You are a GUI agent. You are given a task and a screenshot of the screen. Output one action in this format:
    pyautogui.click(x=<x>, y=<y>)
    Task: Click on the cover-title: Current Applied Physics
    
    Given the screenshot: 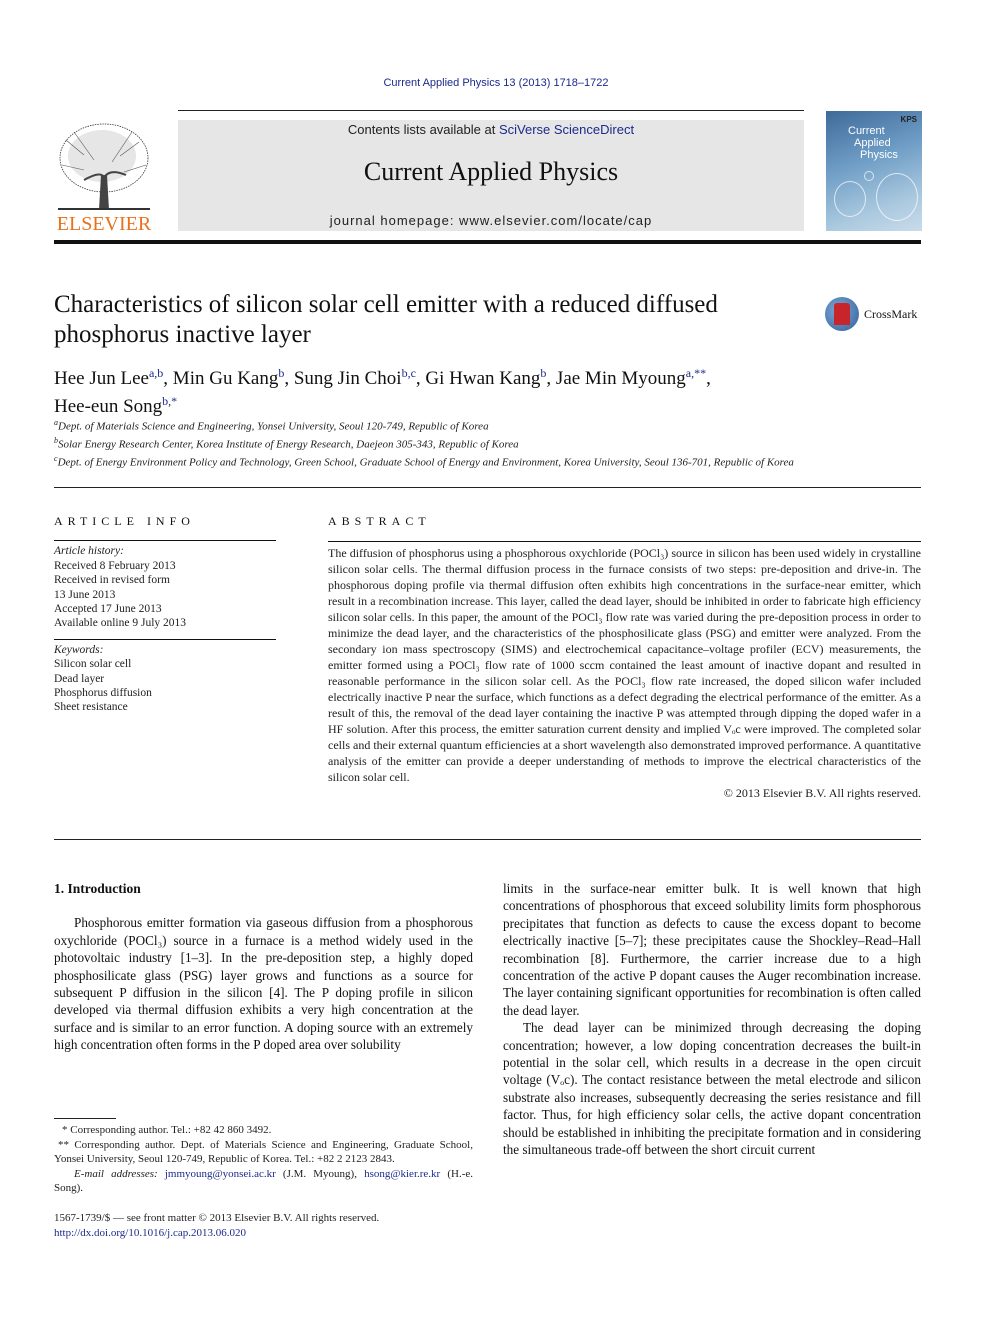 What is the action you would take?
    pyautogui.click(x=873, y=143)
    